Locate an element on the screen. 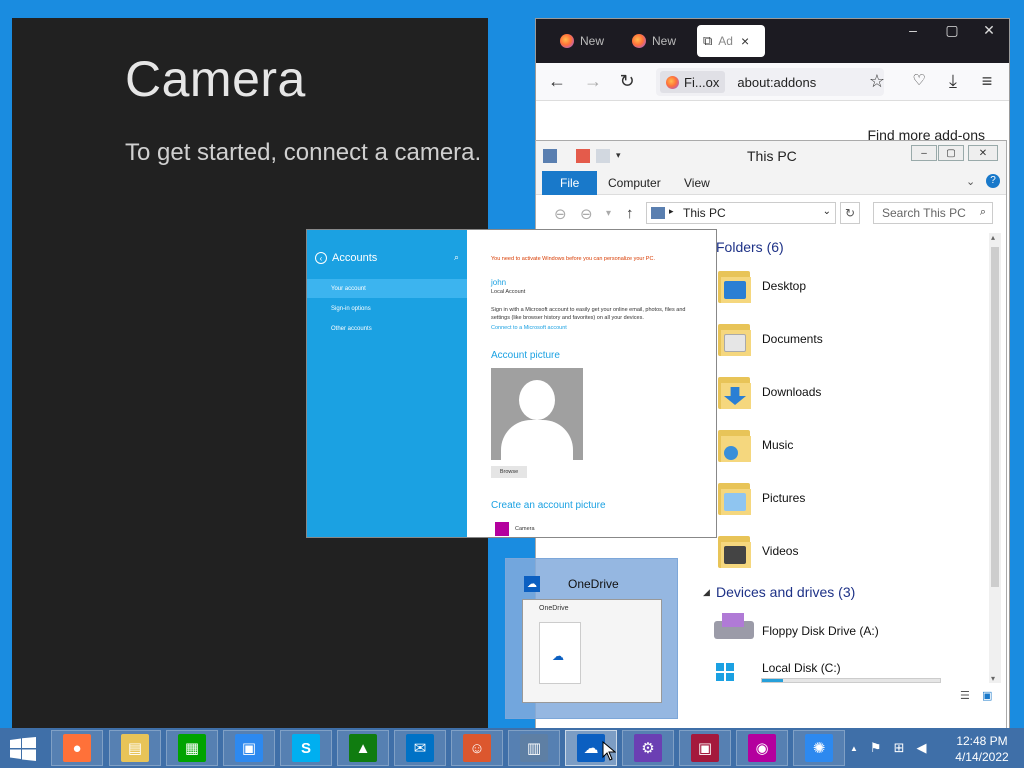  taskbar-clock: 12:48 PM 4/14/2022 is located at coordinates (982, 749).